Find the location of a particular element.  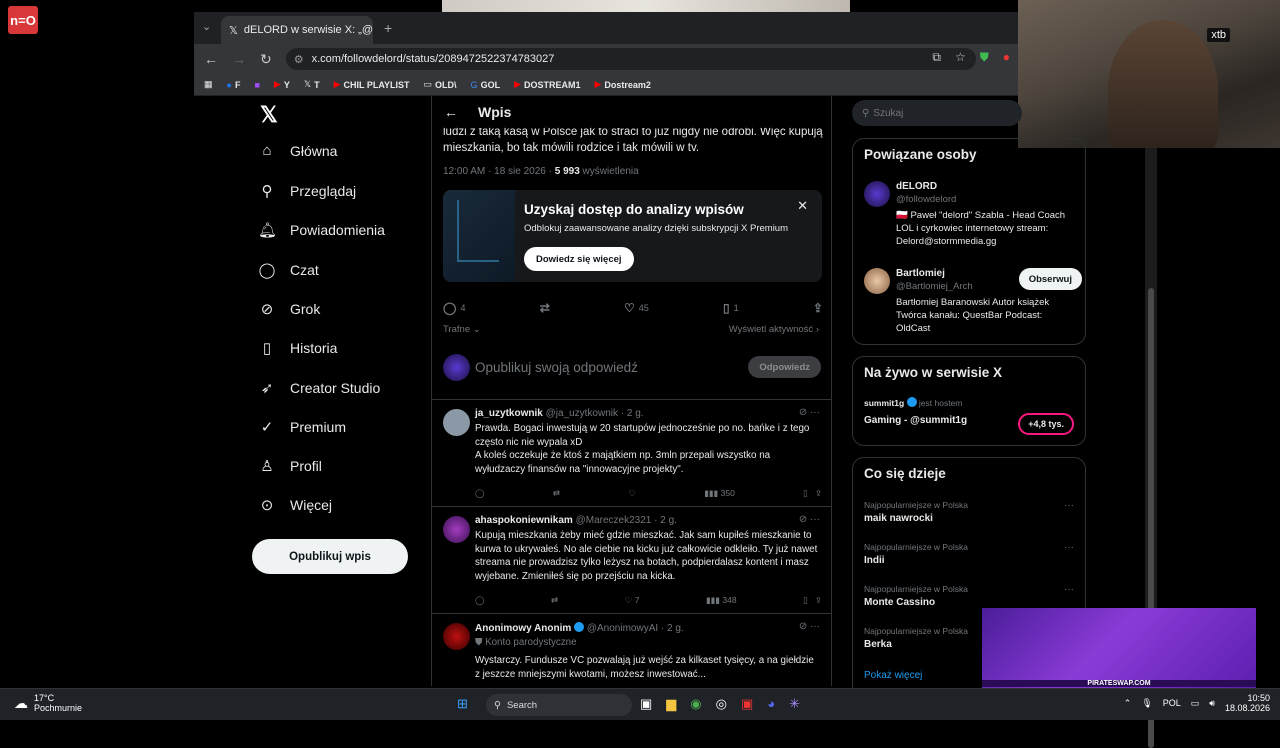

reply-submit-button: Odpowiedz is located at coordinates (784, 367).